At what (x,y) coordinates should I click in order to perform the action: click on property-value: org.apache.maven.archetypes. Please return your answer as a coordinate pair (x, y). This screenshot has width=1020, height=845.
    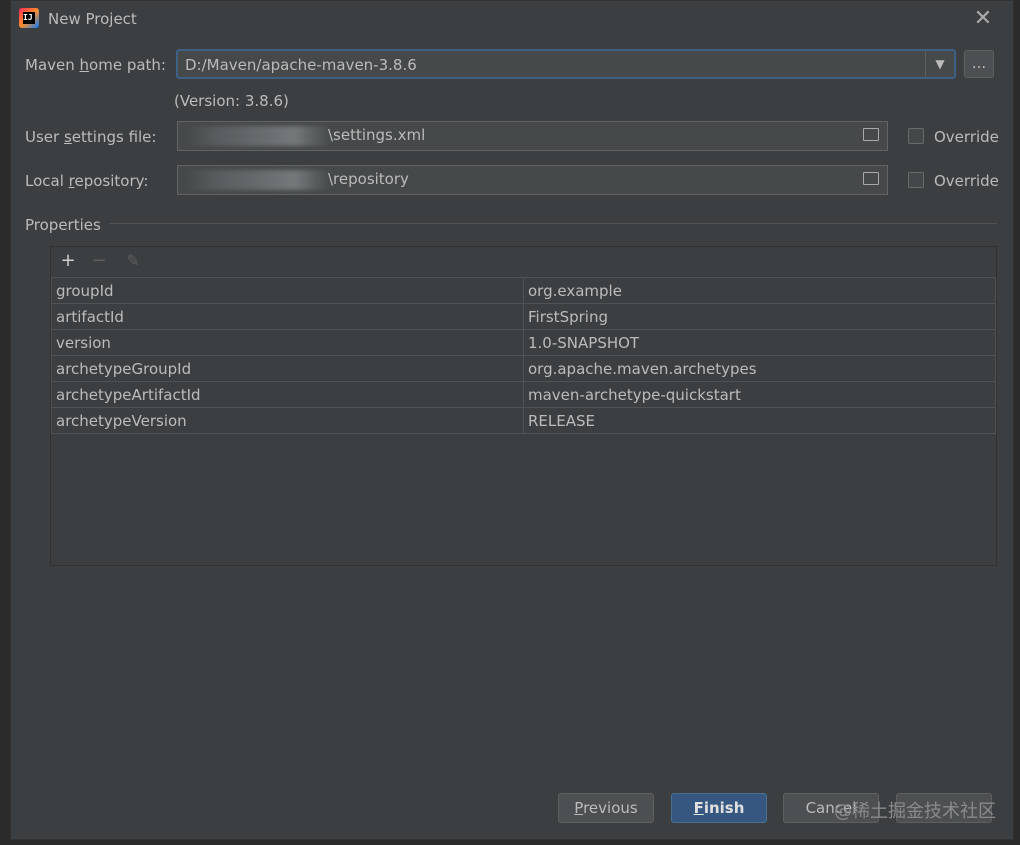
    Looking at the image, I should click on (759, 368).